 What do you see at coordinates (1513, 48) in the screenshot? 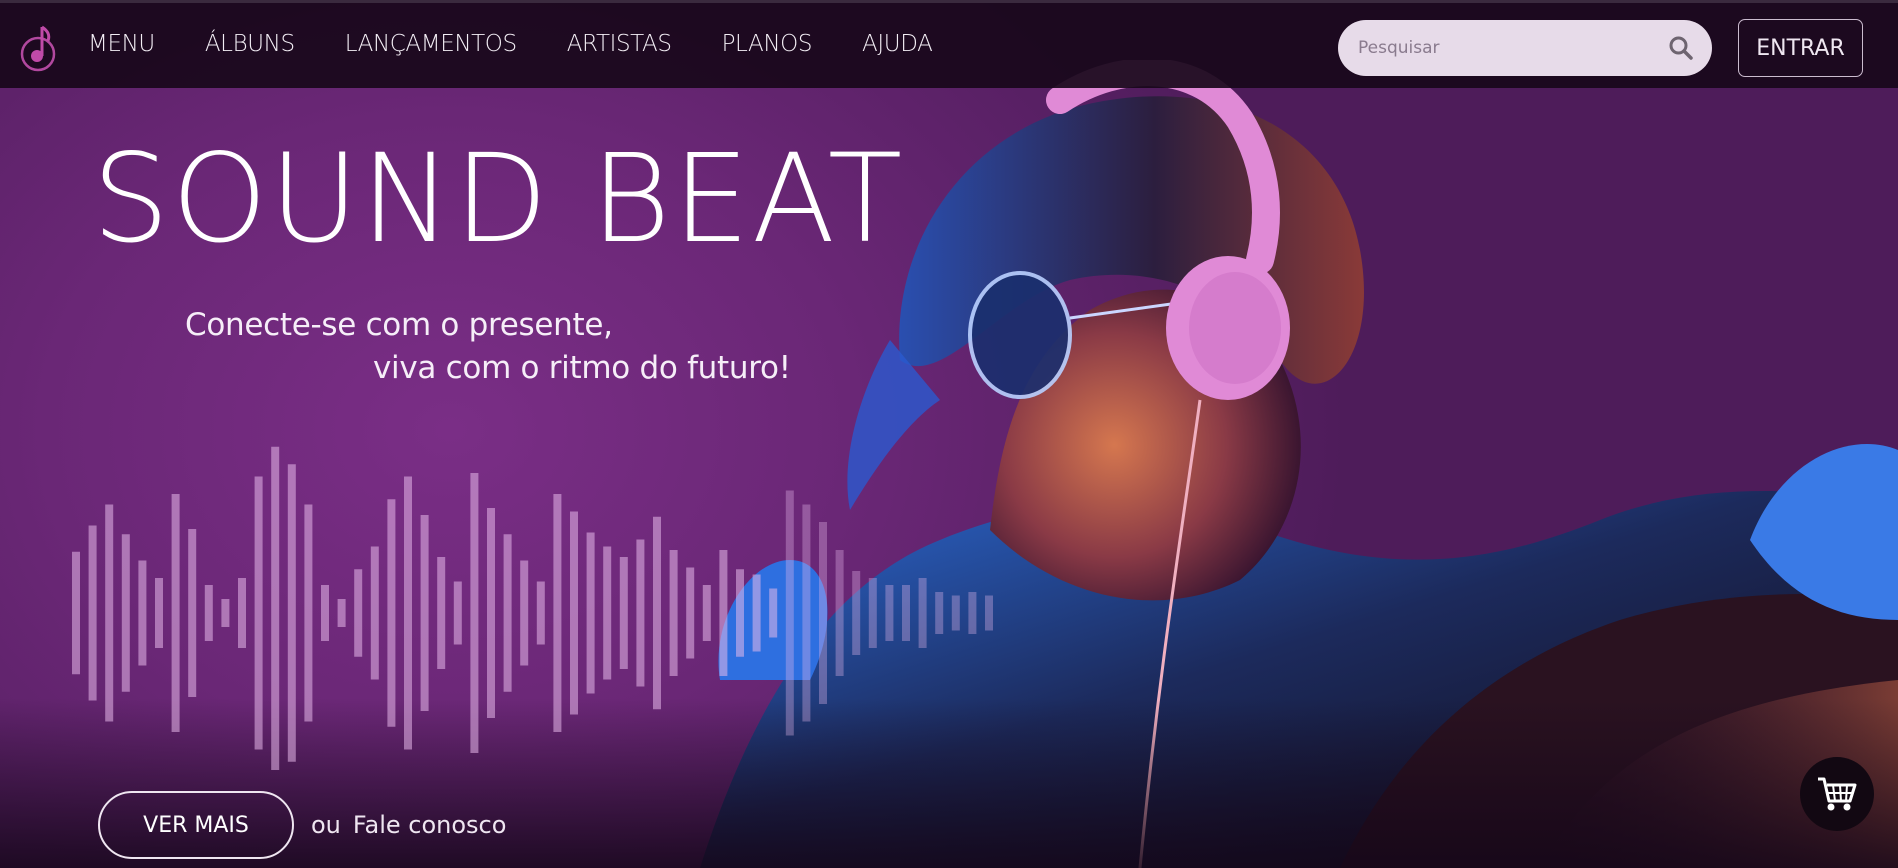
I see `search-input` at bounding box center [1513, 48].